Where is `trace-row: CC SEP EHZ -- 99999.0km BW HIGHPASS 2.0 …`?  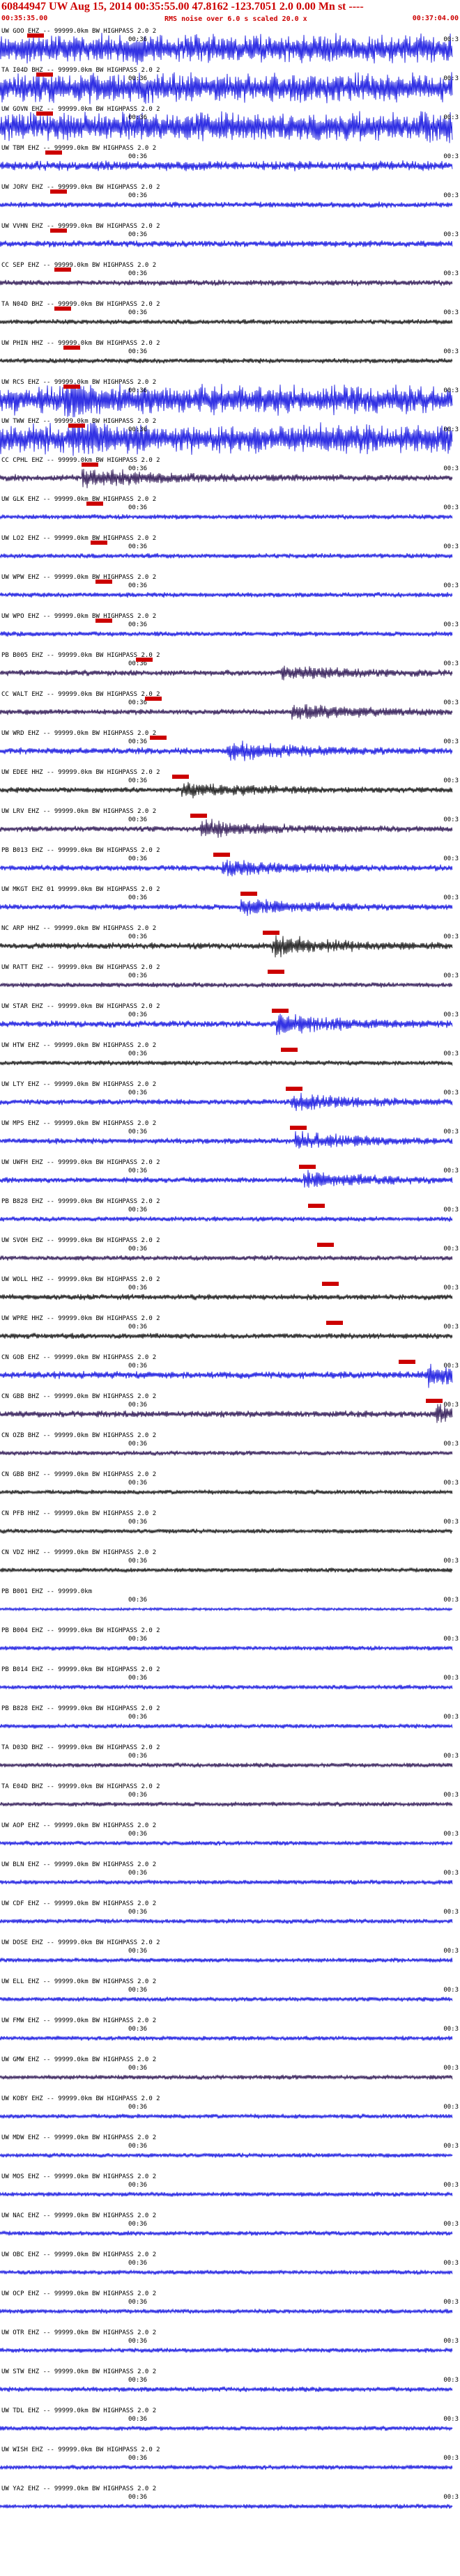
trace-row: CC SEP EHZ -- 99999.0km BW HIGHPASS 2.0 … is located at coordinates (230, 281).